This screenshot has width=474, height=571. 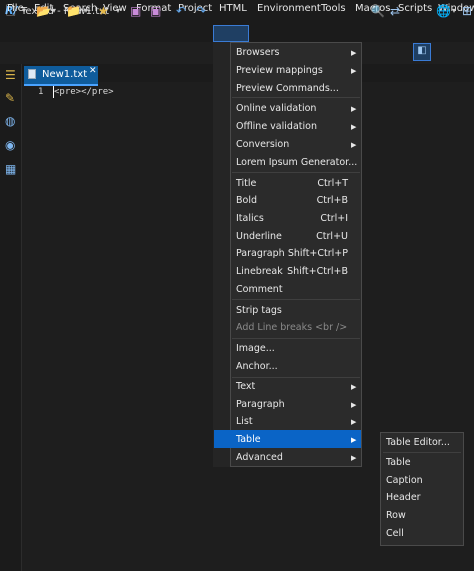 I want to click on menu-tools: Tools, so click(x=333, y=8).